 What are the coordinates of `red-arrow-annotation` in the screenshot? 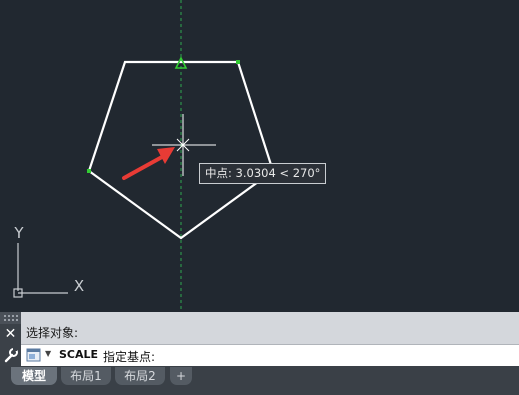 It's located at (148, 163).